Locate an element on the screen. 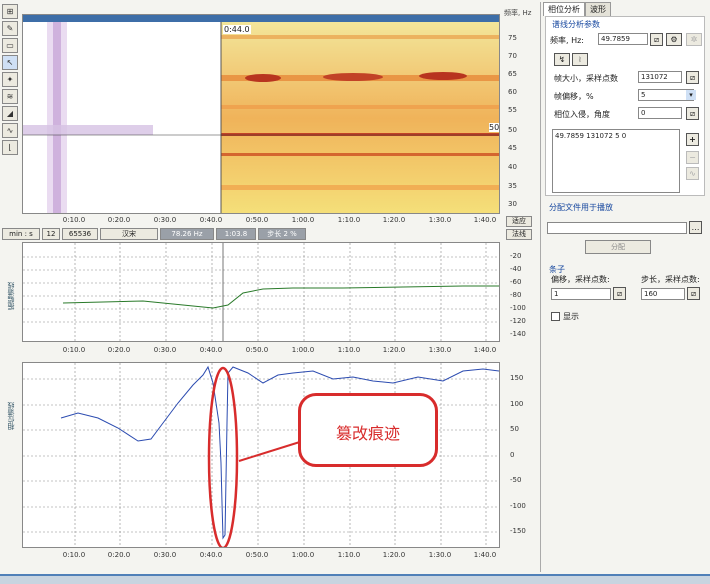 The image size is (710, 584). phase-edit-icon: ⧄ is located at coordinates (692, 113).